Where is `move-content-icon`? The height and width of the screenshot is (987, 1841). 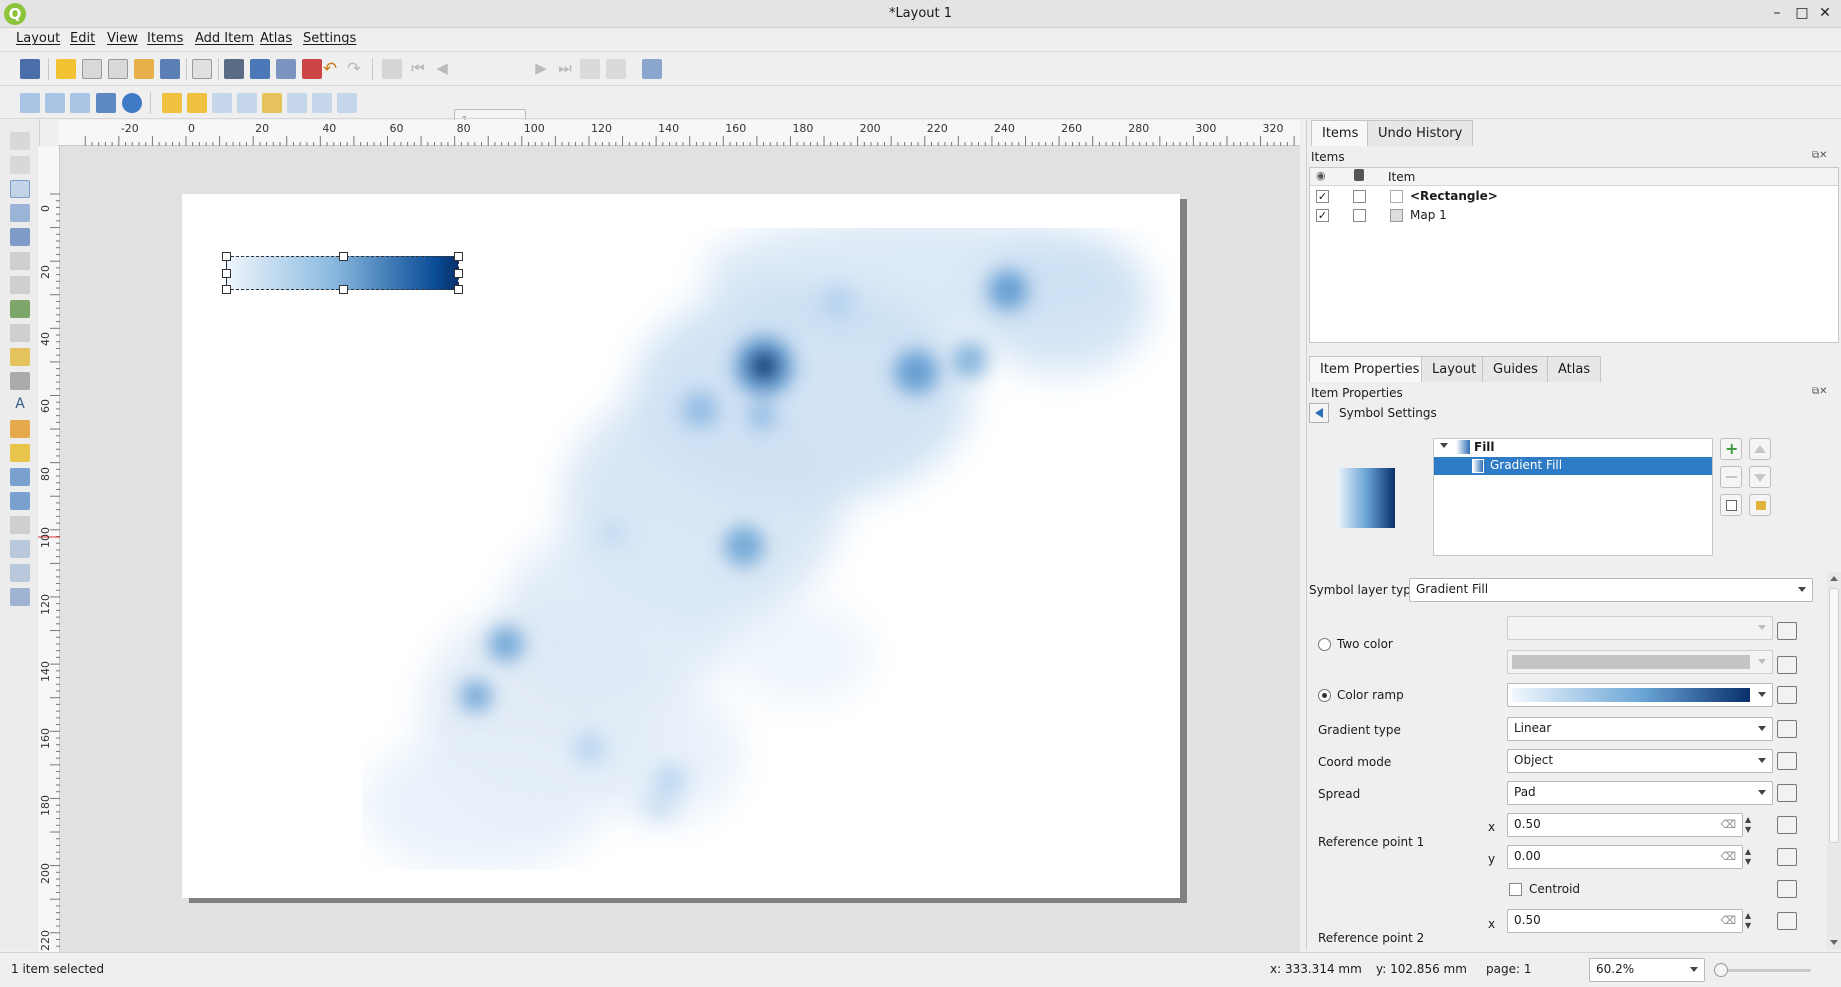 move-content-icon is located at coordinates (20, 213).